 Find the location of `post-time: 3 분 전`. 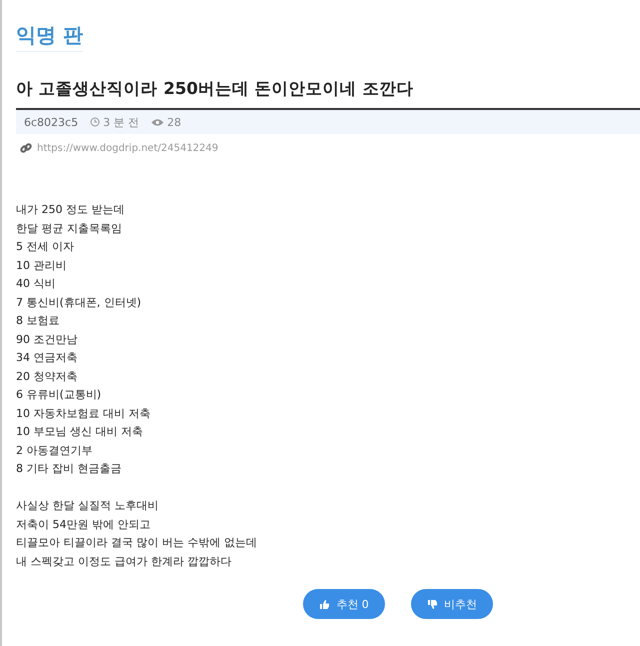

post-time: 3 분 전 is located at coordinates (121, 122).